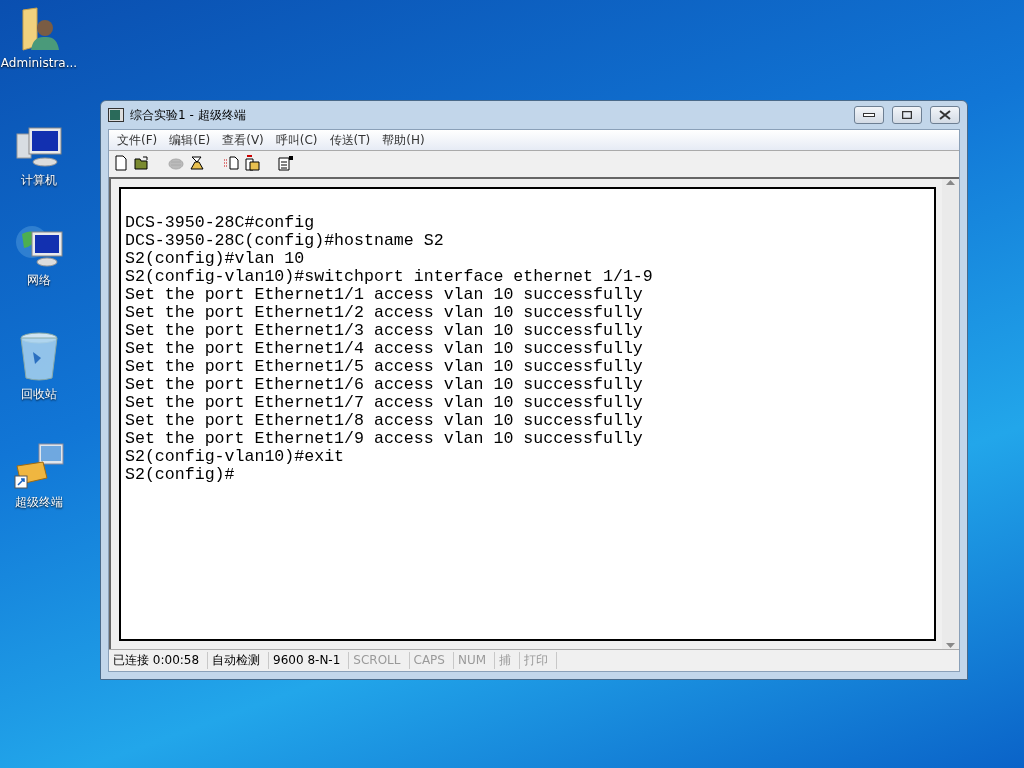 The width and height of the screenshot is (1024, 768). Describe the element at coordinates (384, 295) in the screenshot. I see `terminal-line: Set the port Ethernet1/1 access vlan 10 successfully` at that location.